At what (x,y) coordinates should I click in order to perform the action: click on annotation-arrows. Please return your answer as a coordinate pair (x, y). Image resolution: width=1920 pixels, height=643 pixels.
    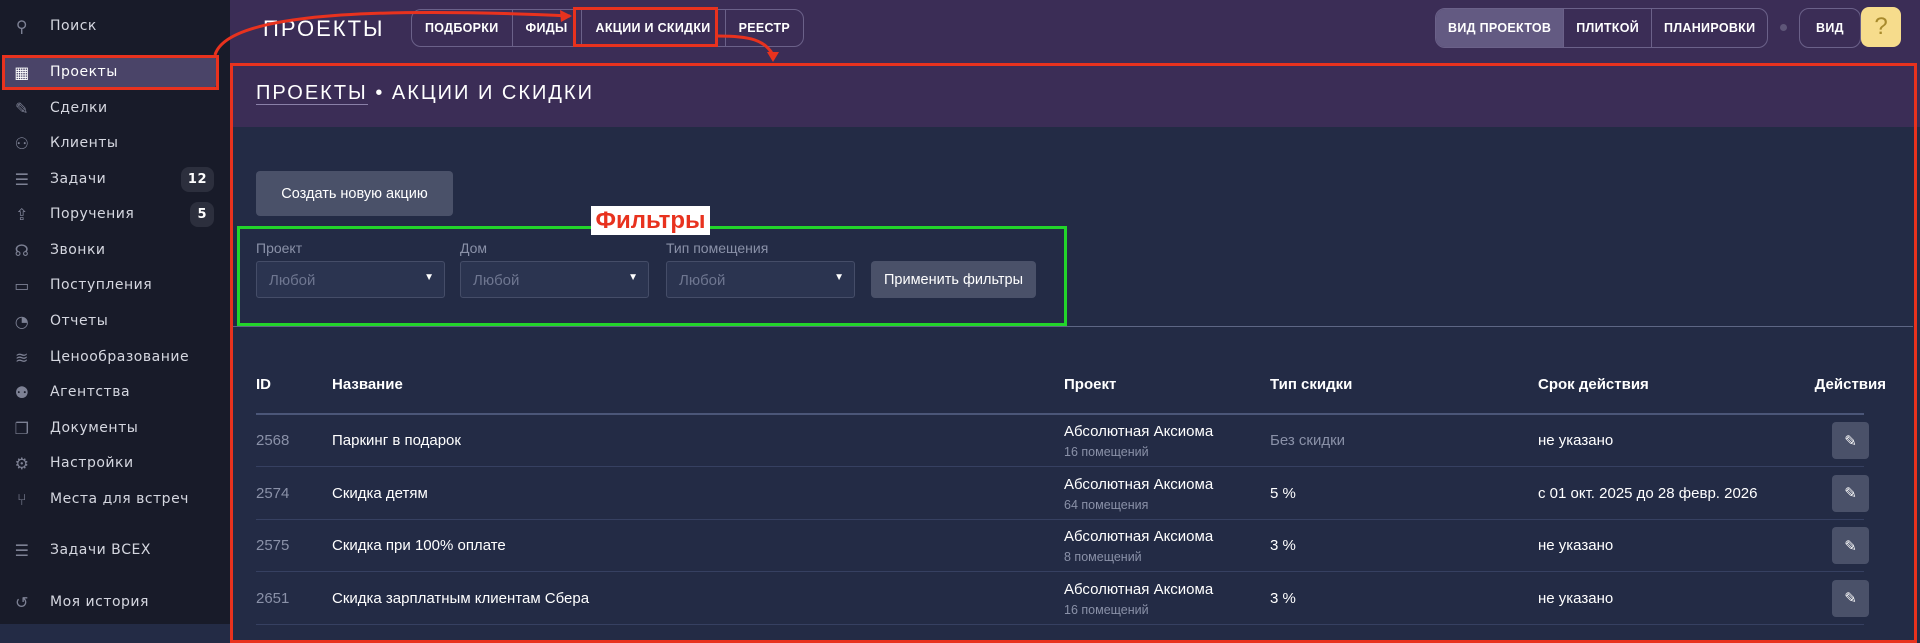
    Looking at the image, I should click on (496, 36).